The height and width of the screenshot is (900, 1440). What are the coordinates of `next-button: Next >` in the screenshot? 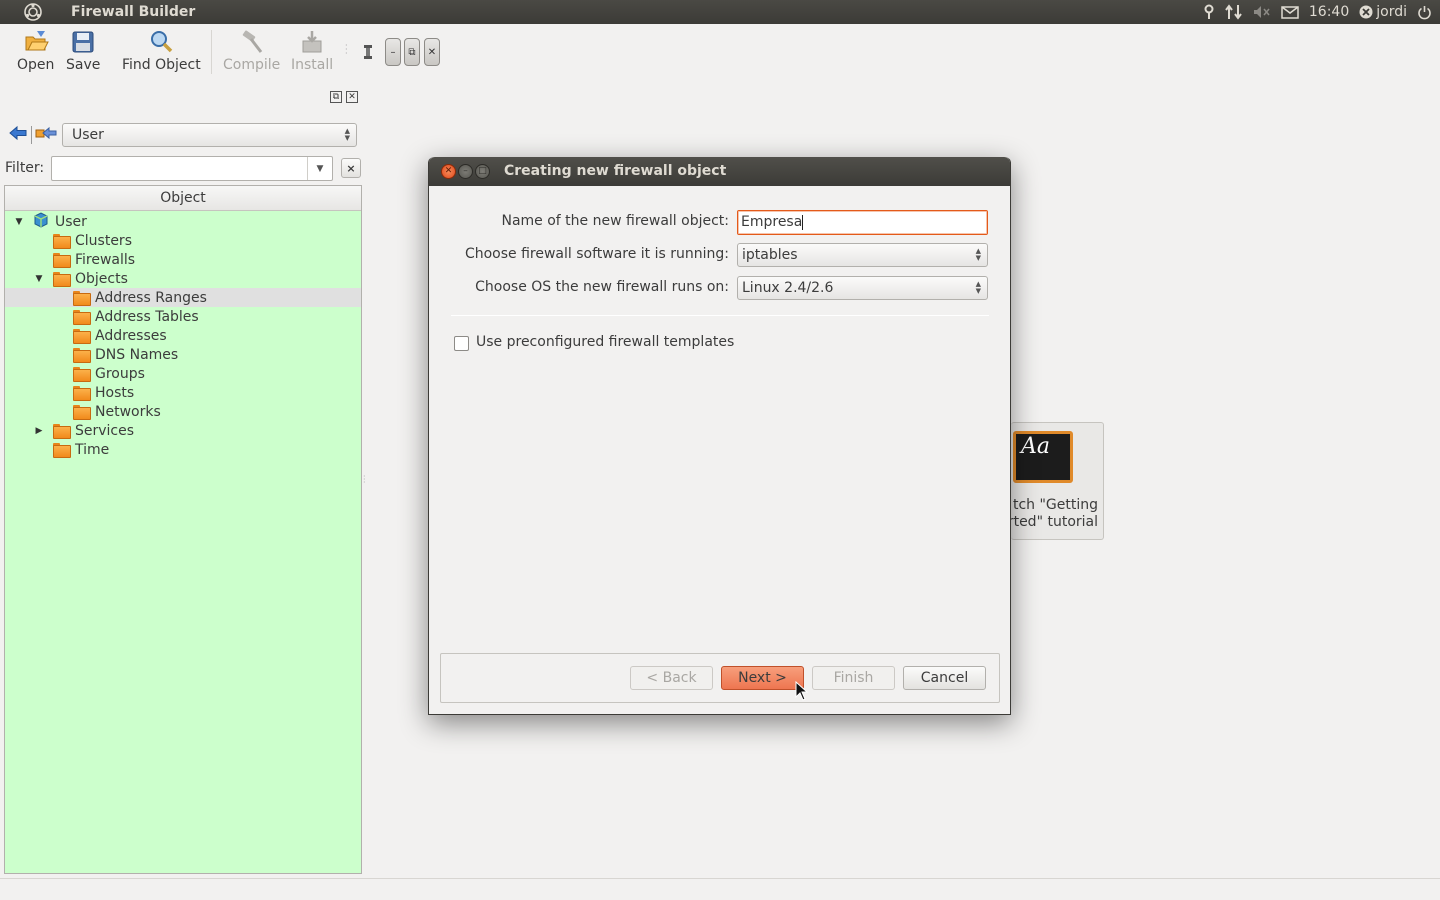 It's located at (762, 678).